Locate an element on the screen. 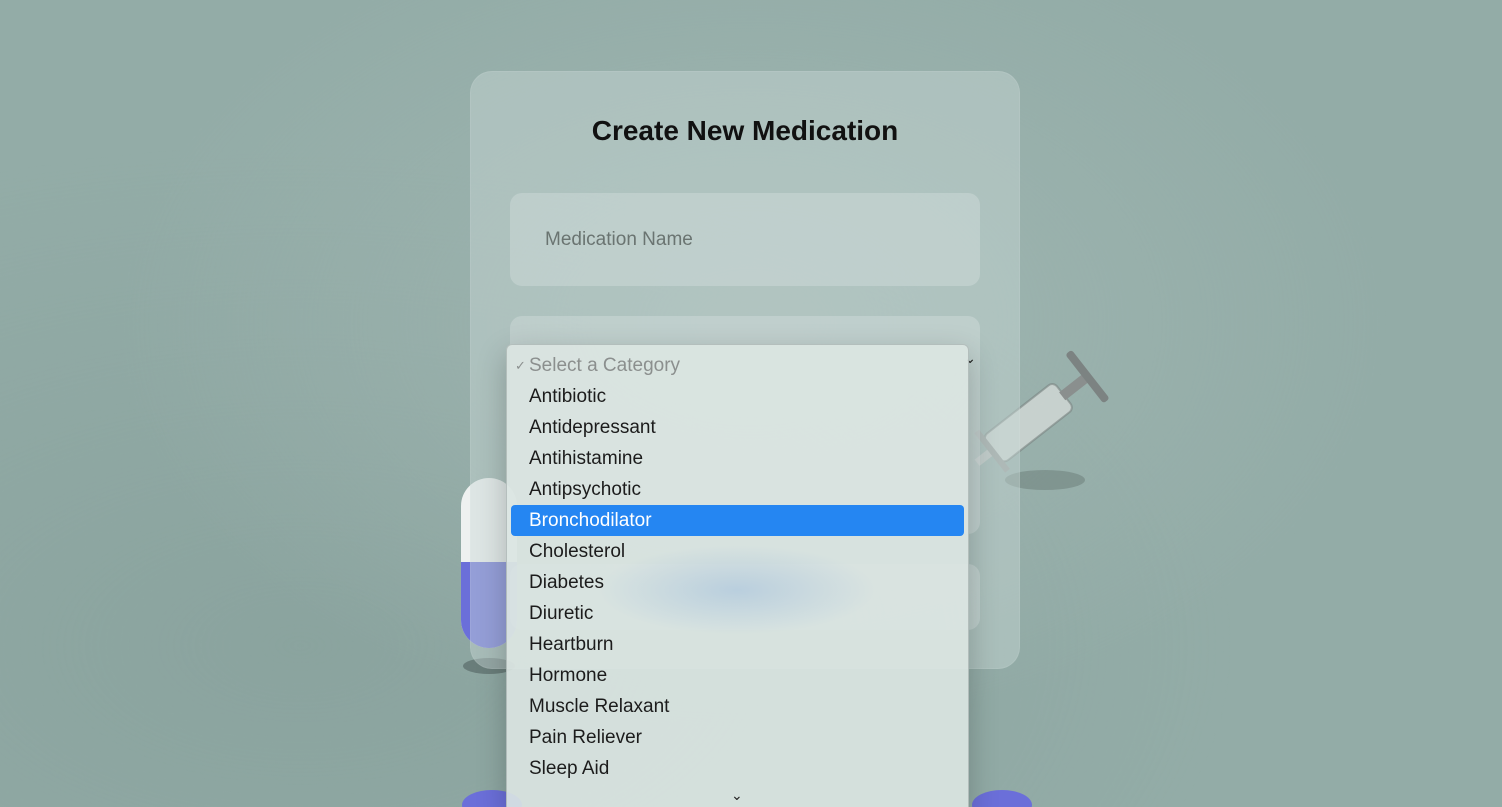 This screenshot has height=807, width=1502. dropdown-option-highlighted: Bronchodilator is located at coordinates (737, 520).